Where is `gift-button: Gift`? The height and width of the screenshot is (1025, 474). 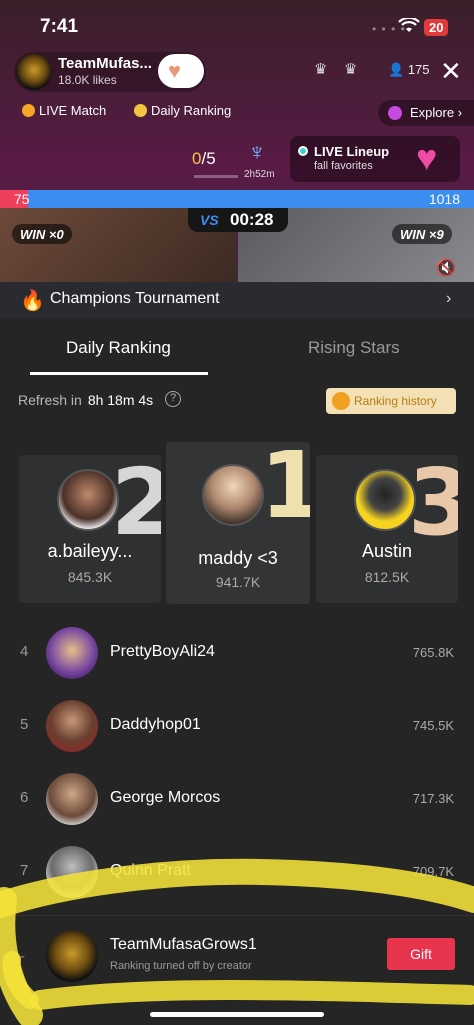 gift-button: Gift is located at coordinates (421, 954).